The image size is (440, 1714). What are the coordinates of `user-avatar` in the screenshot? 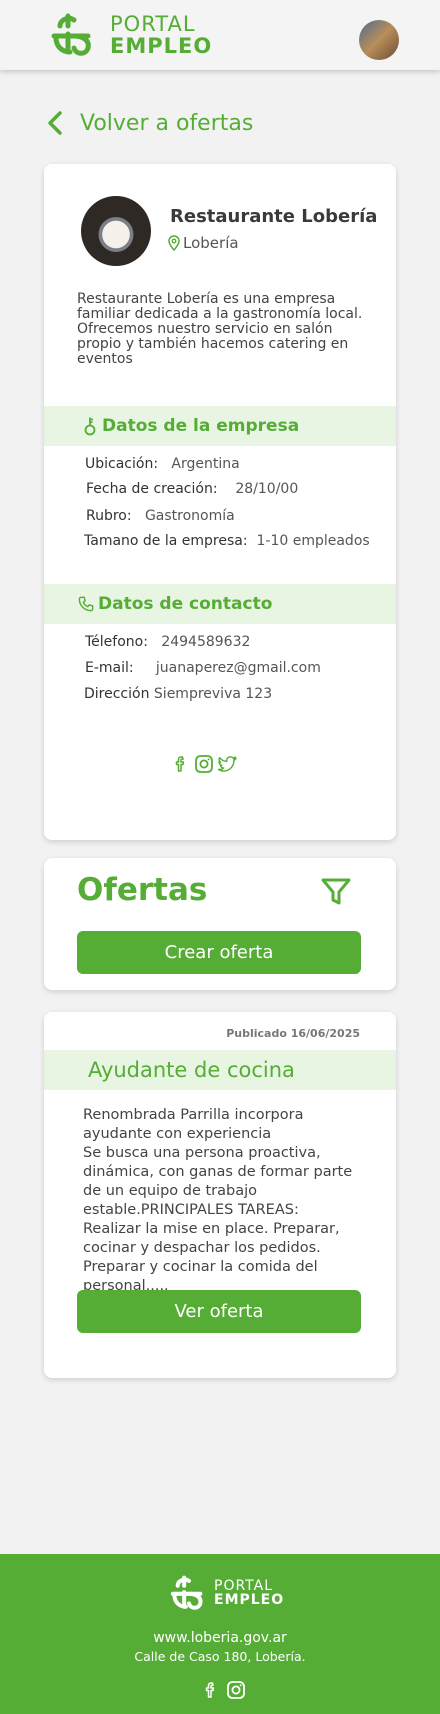 It's located at (379, 40).